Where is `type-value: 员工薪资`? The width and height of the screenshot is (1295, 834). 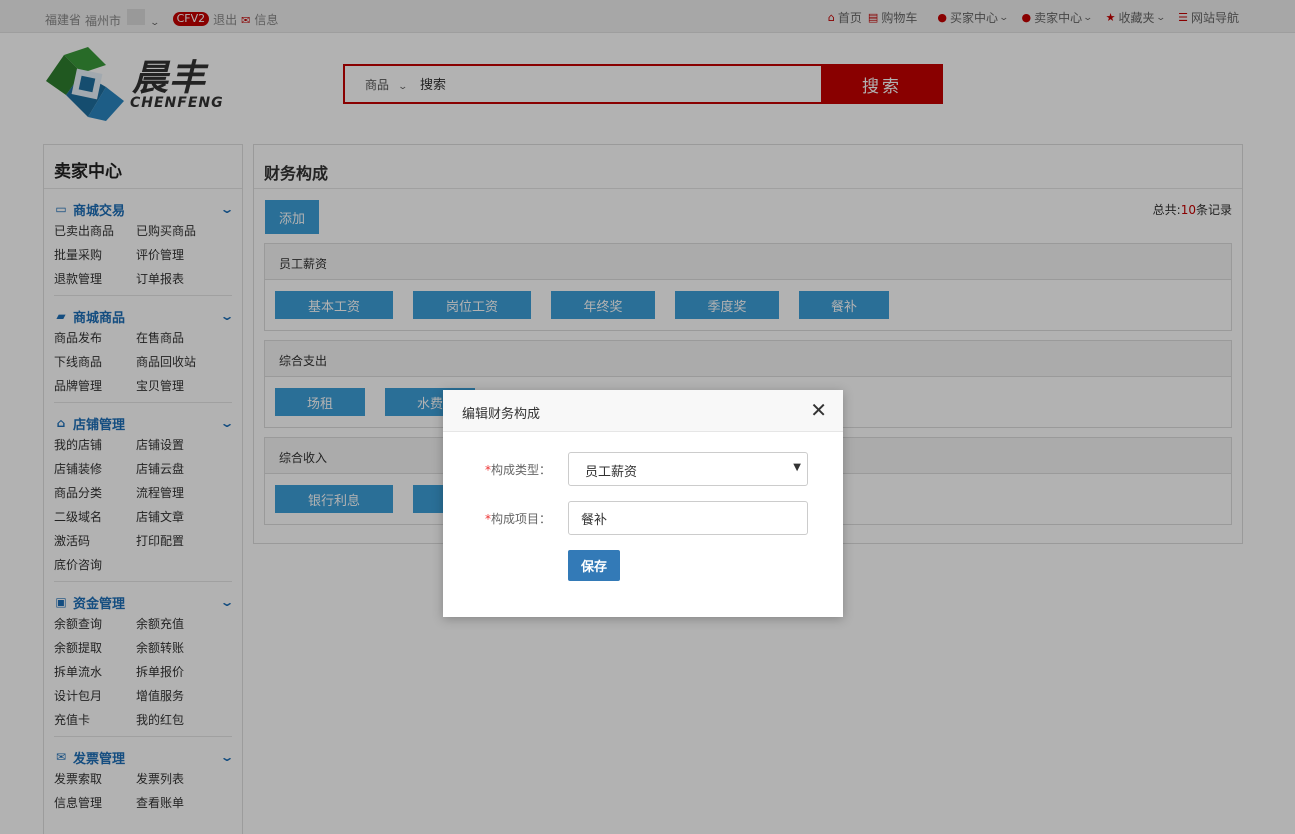 type-value: 员工薪资 is located at coordinates (611, 472).